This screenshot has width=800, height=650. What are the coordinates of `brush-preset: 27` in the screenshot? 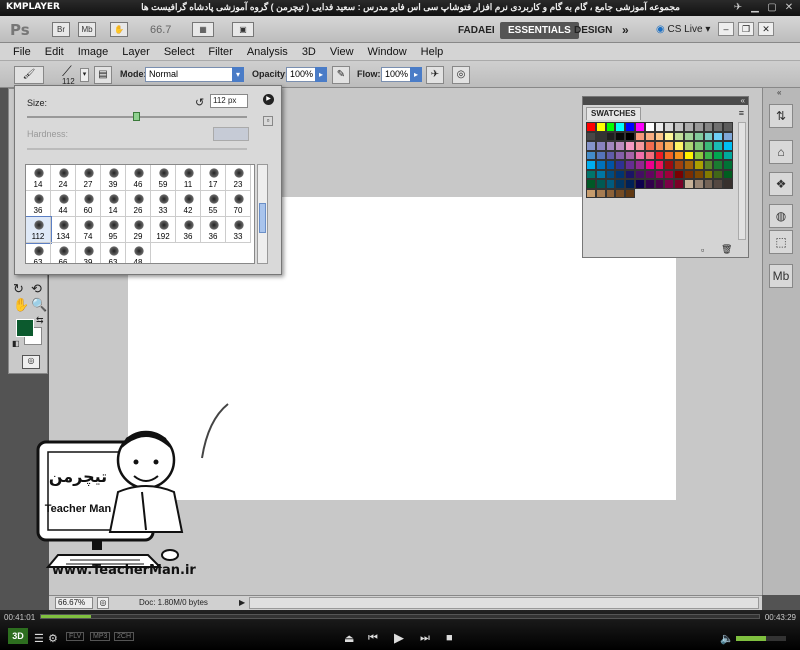 It's located at (88, 178).